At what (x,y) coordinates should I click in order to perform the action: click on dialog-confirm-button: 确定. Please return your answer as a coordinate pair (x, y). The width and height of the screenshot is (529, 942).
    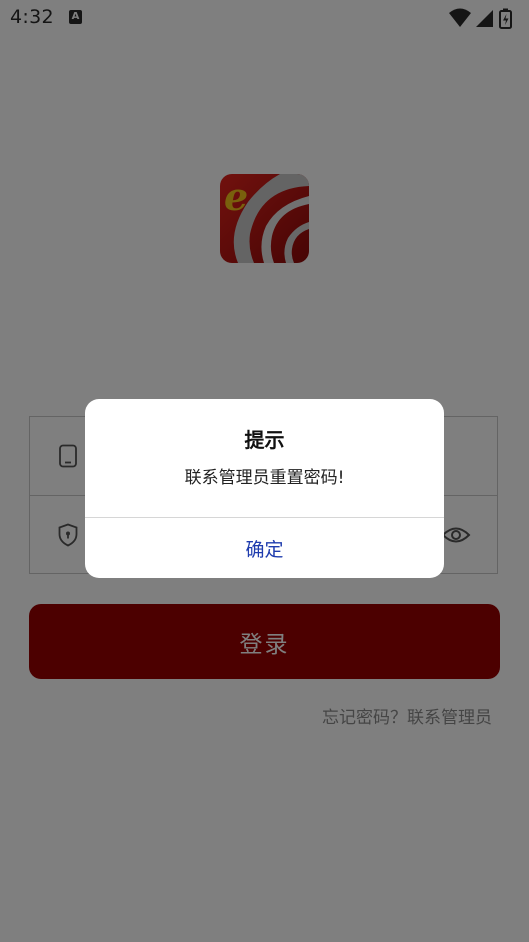
    Looking at the image, I should click on (264, 548).